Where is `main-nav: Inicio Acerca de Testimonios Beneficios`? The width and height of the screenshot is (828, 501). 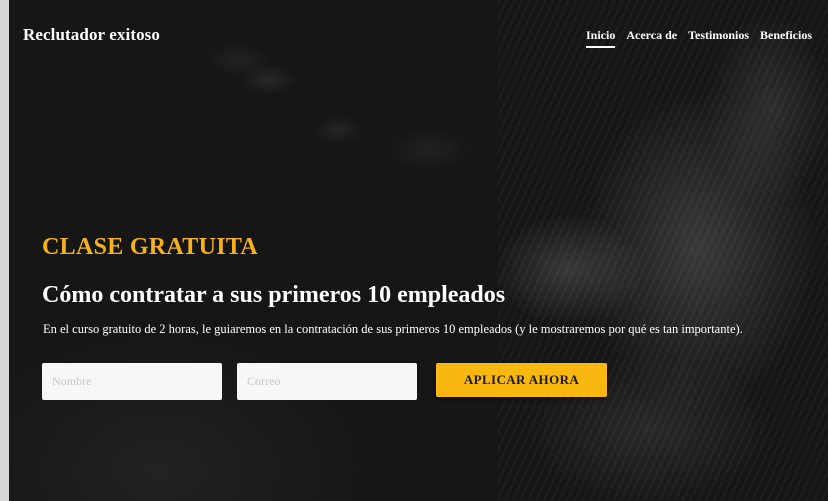
main-nav: Inicio Acerca de Testimonios Beneficios is located at coordinates (698, 38).